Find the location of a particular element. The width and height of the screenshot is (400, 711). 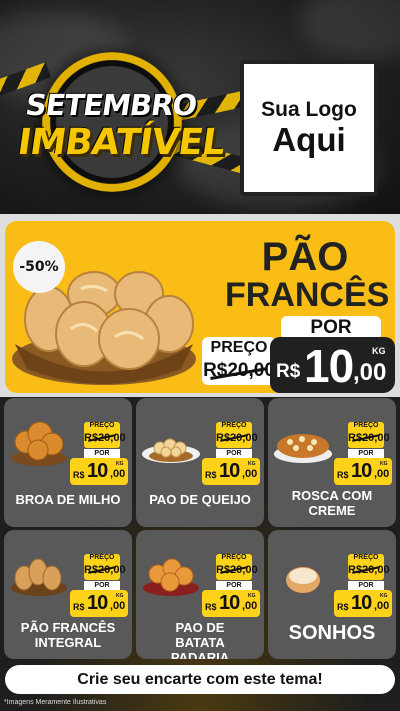

rosca-icon is located at coordinates (303, 448).